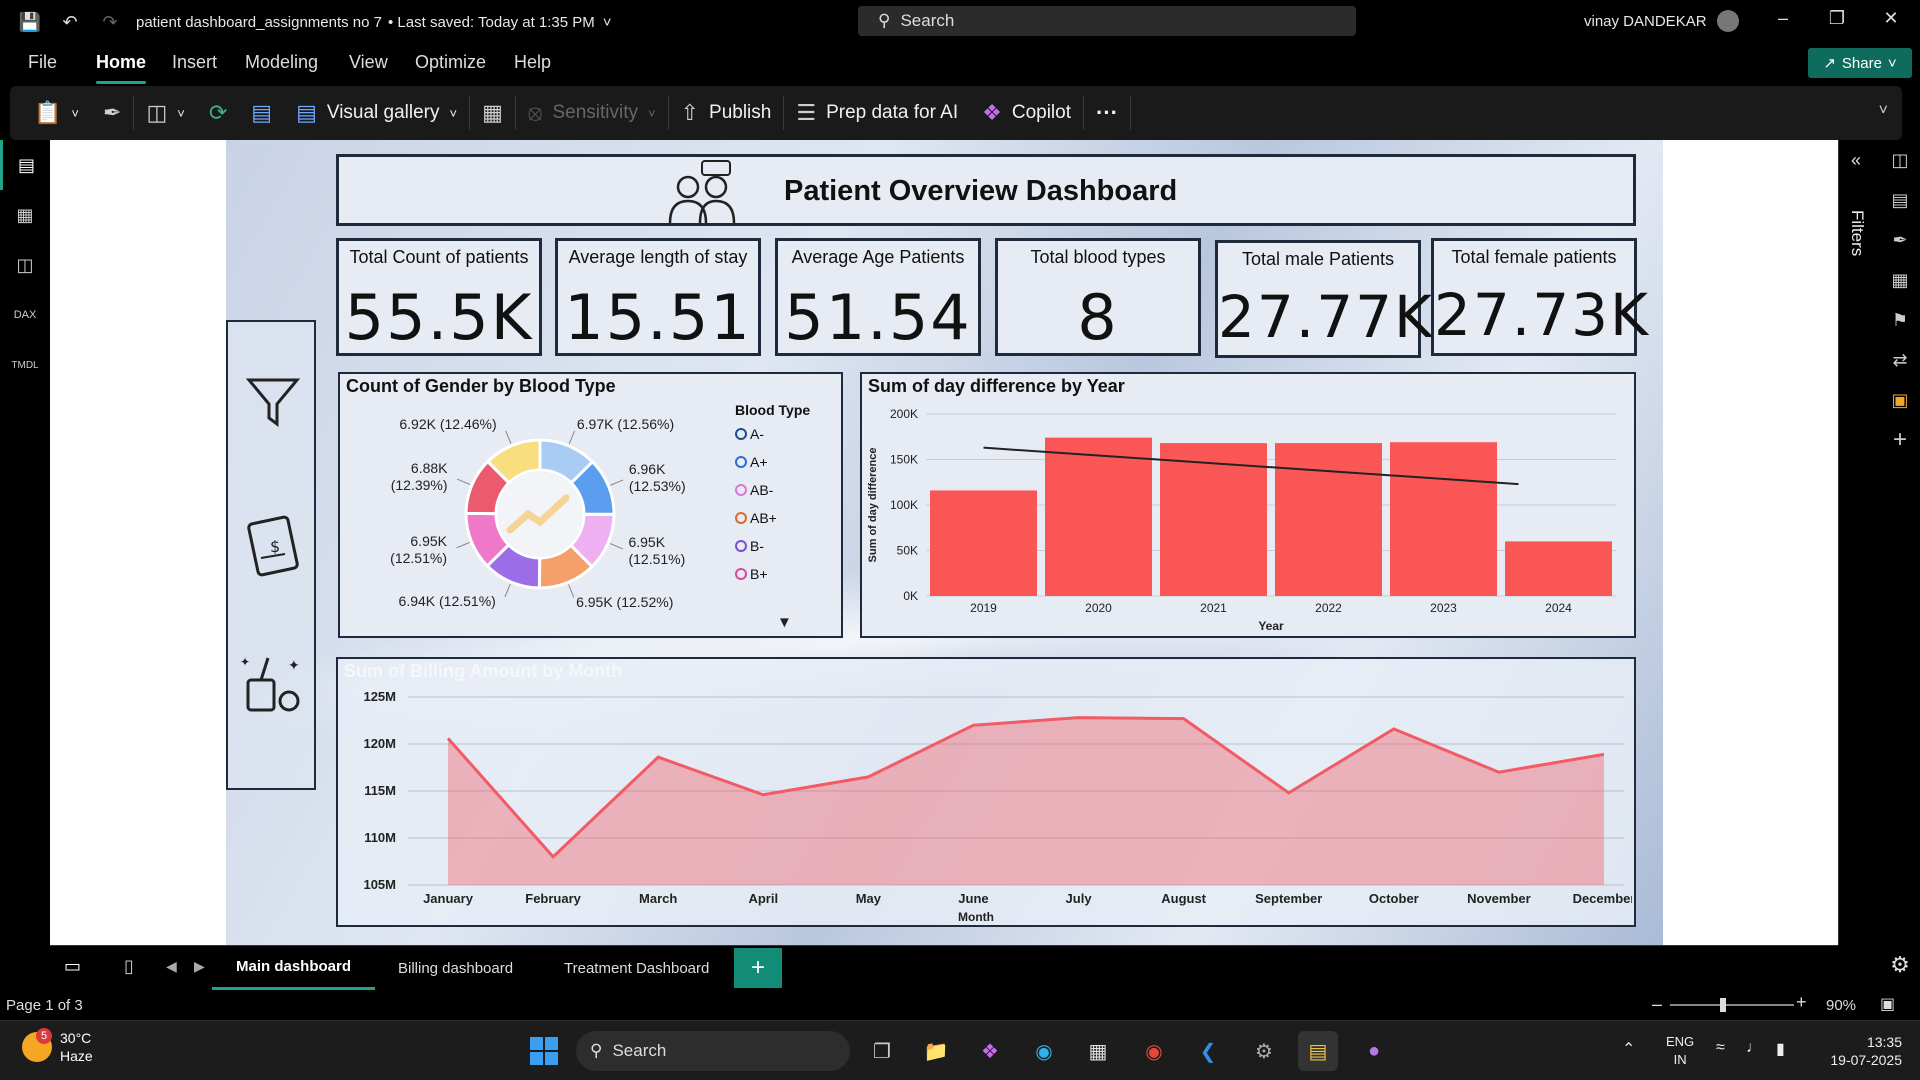  Describe the element at coordinates (1723, 1005) in the screenshot. I see `zoom-slider-thumb` at that location.